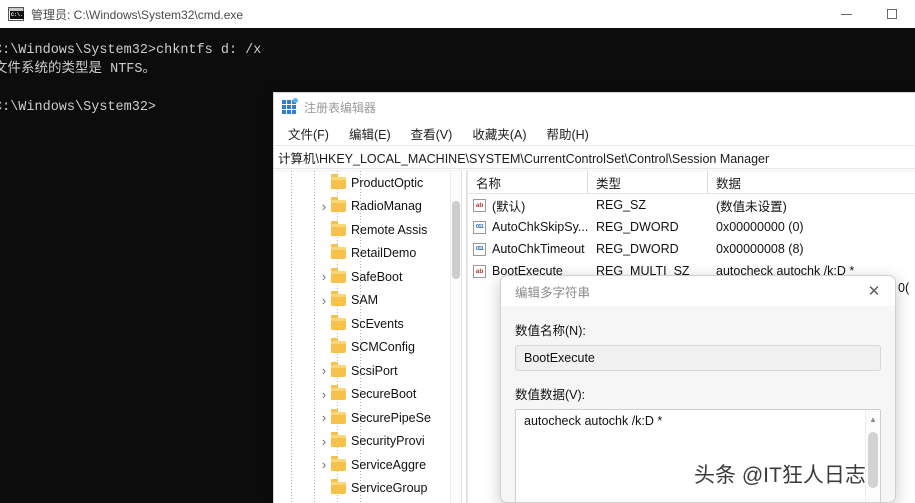 The image size is (915, 503). I want to click on scroll-up-icon: ▲, so click(873, 419).